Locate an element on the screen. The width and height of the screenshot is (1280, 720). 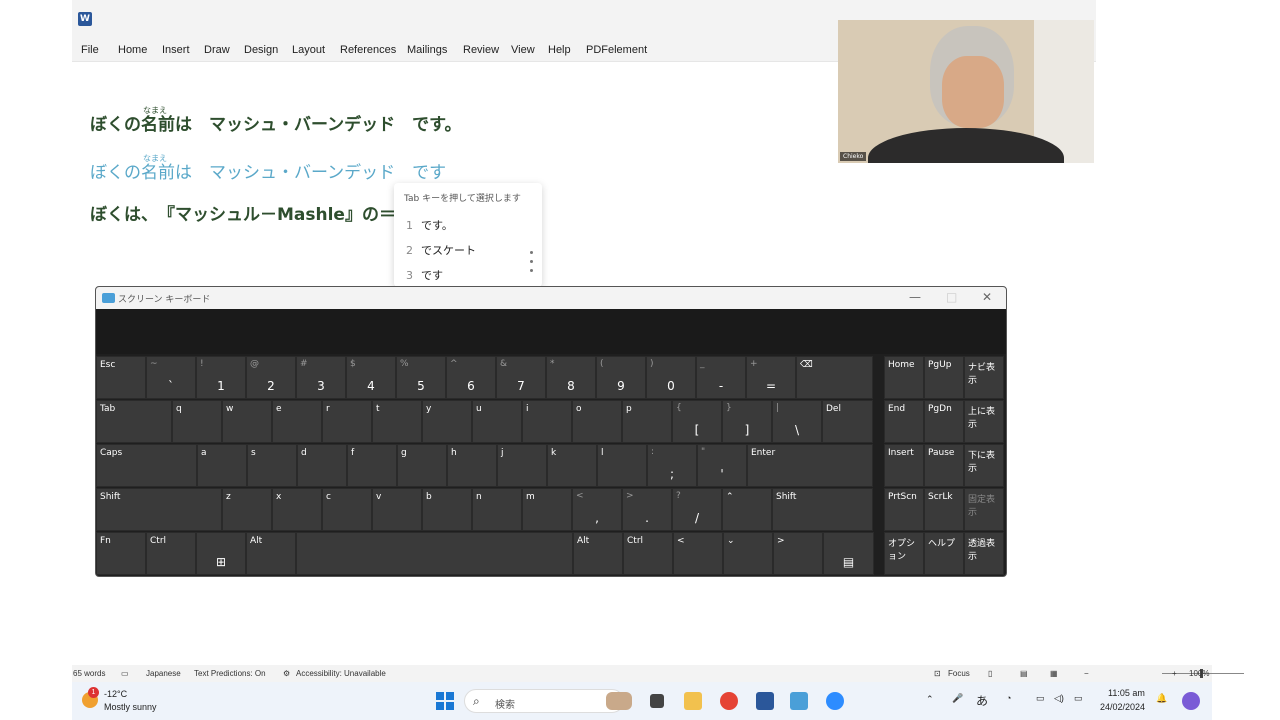
key: < is located at coordinates (698, 553).